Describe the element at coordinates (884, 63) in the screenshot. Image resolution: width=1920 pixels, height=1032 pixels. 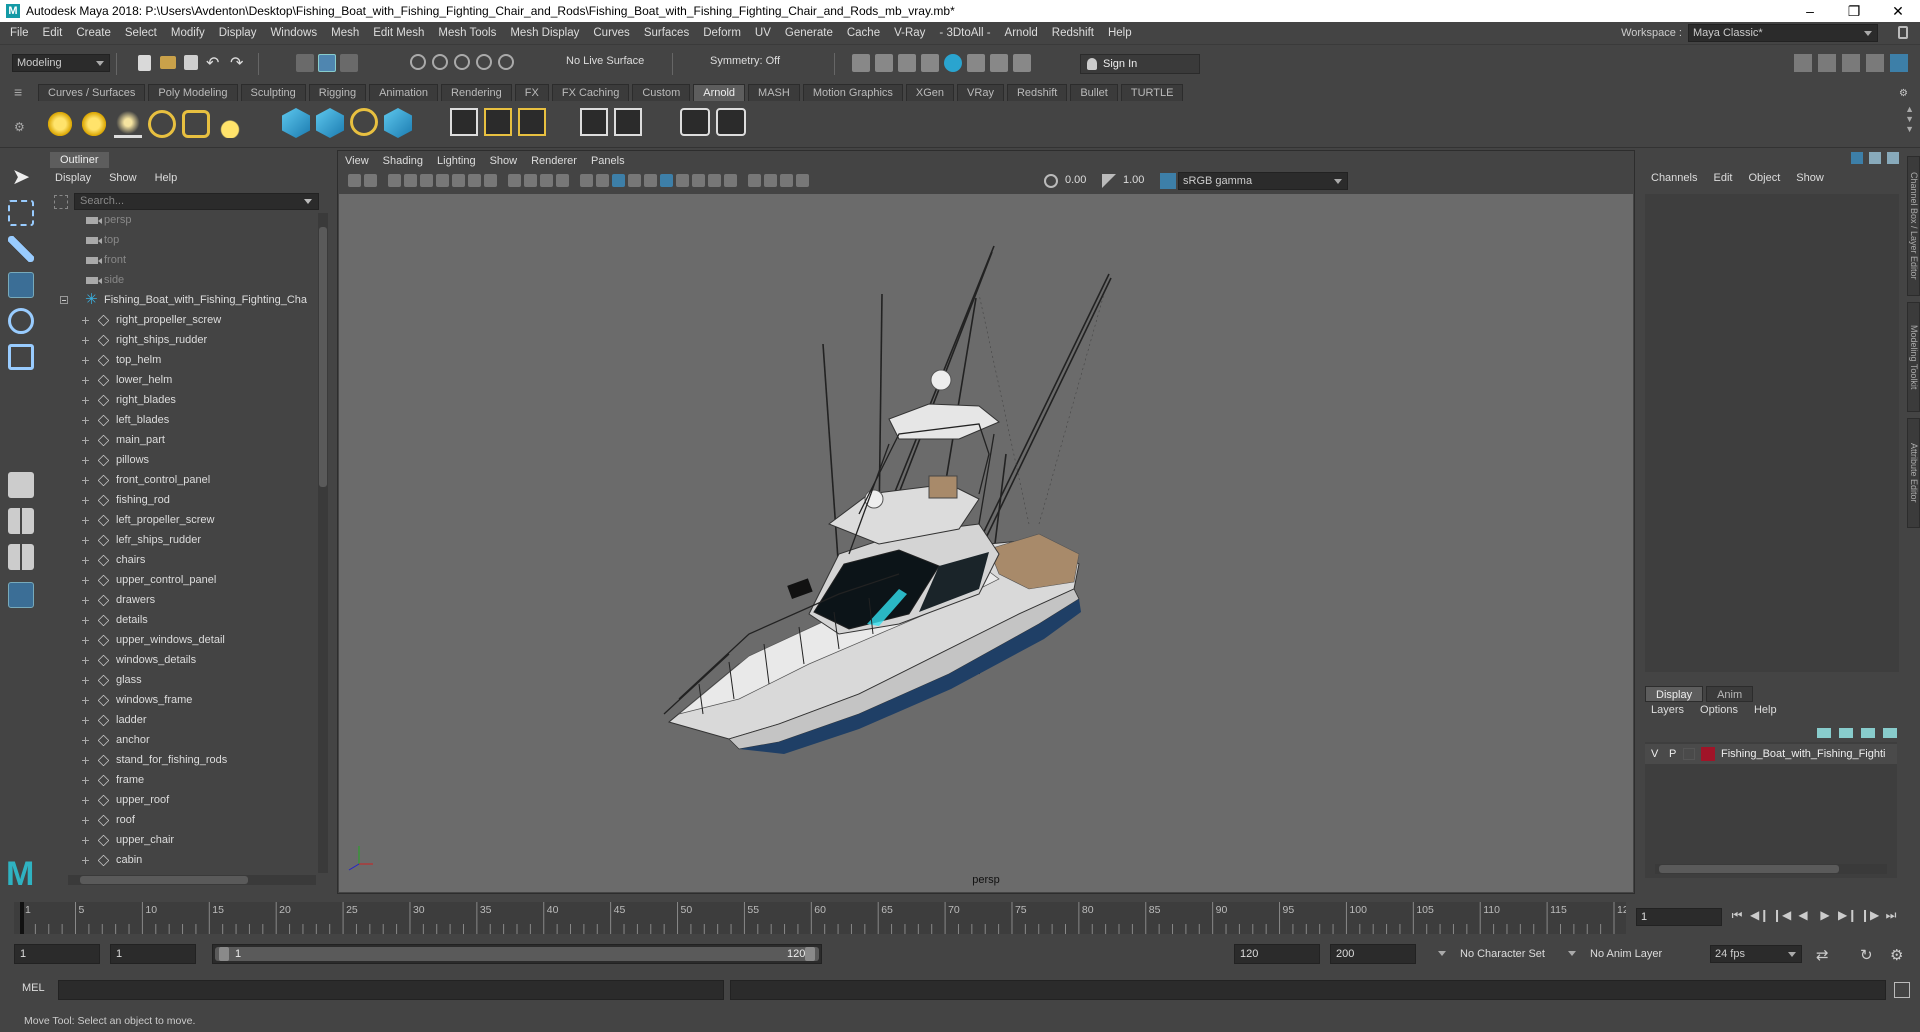
I see `render-current-icon` at that location.